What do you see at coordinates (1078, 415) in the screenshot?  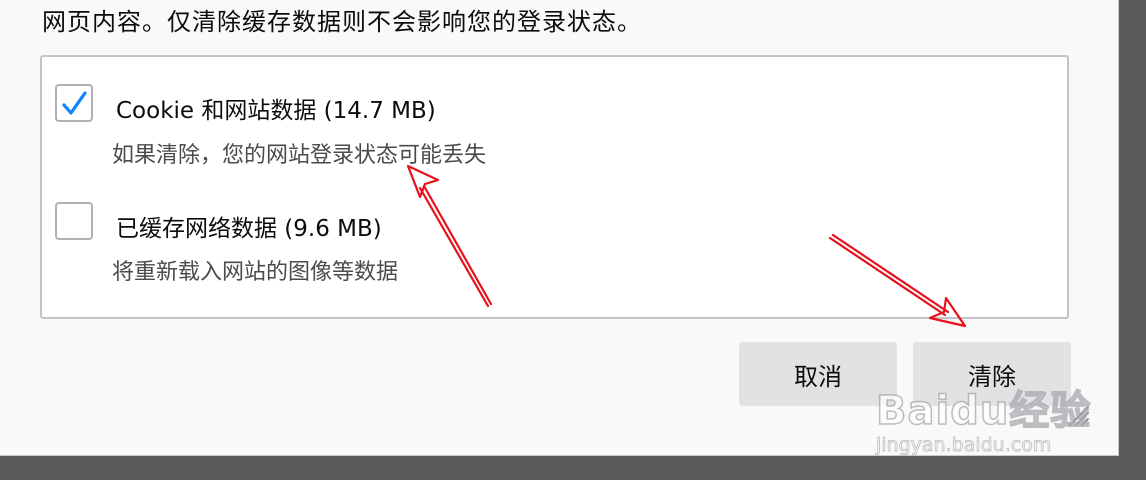 I see `resize-grip-icon` at bounding box center [1078, 415].